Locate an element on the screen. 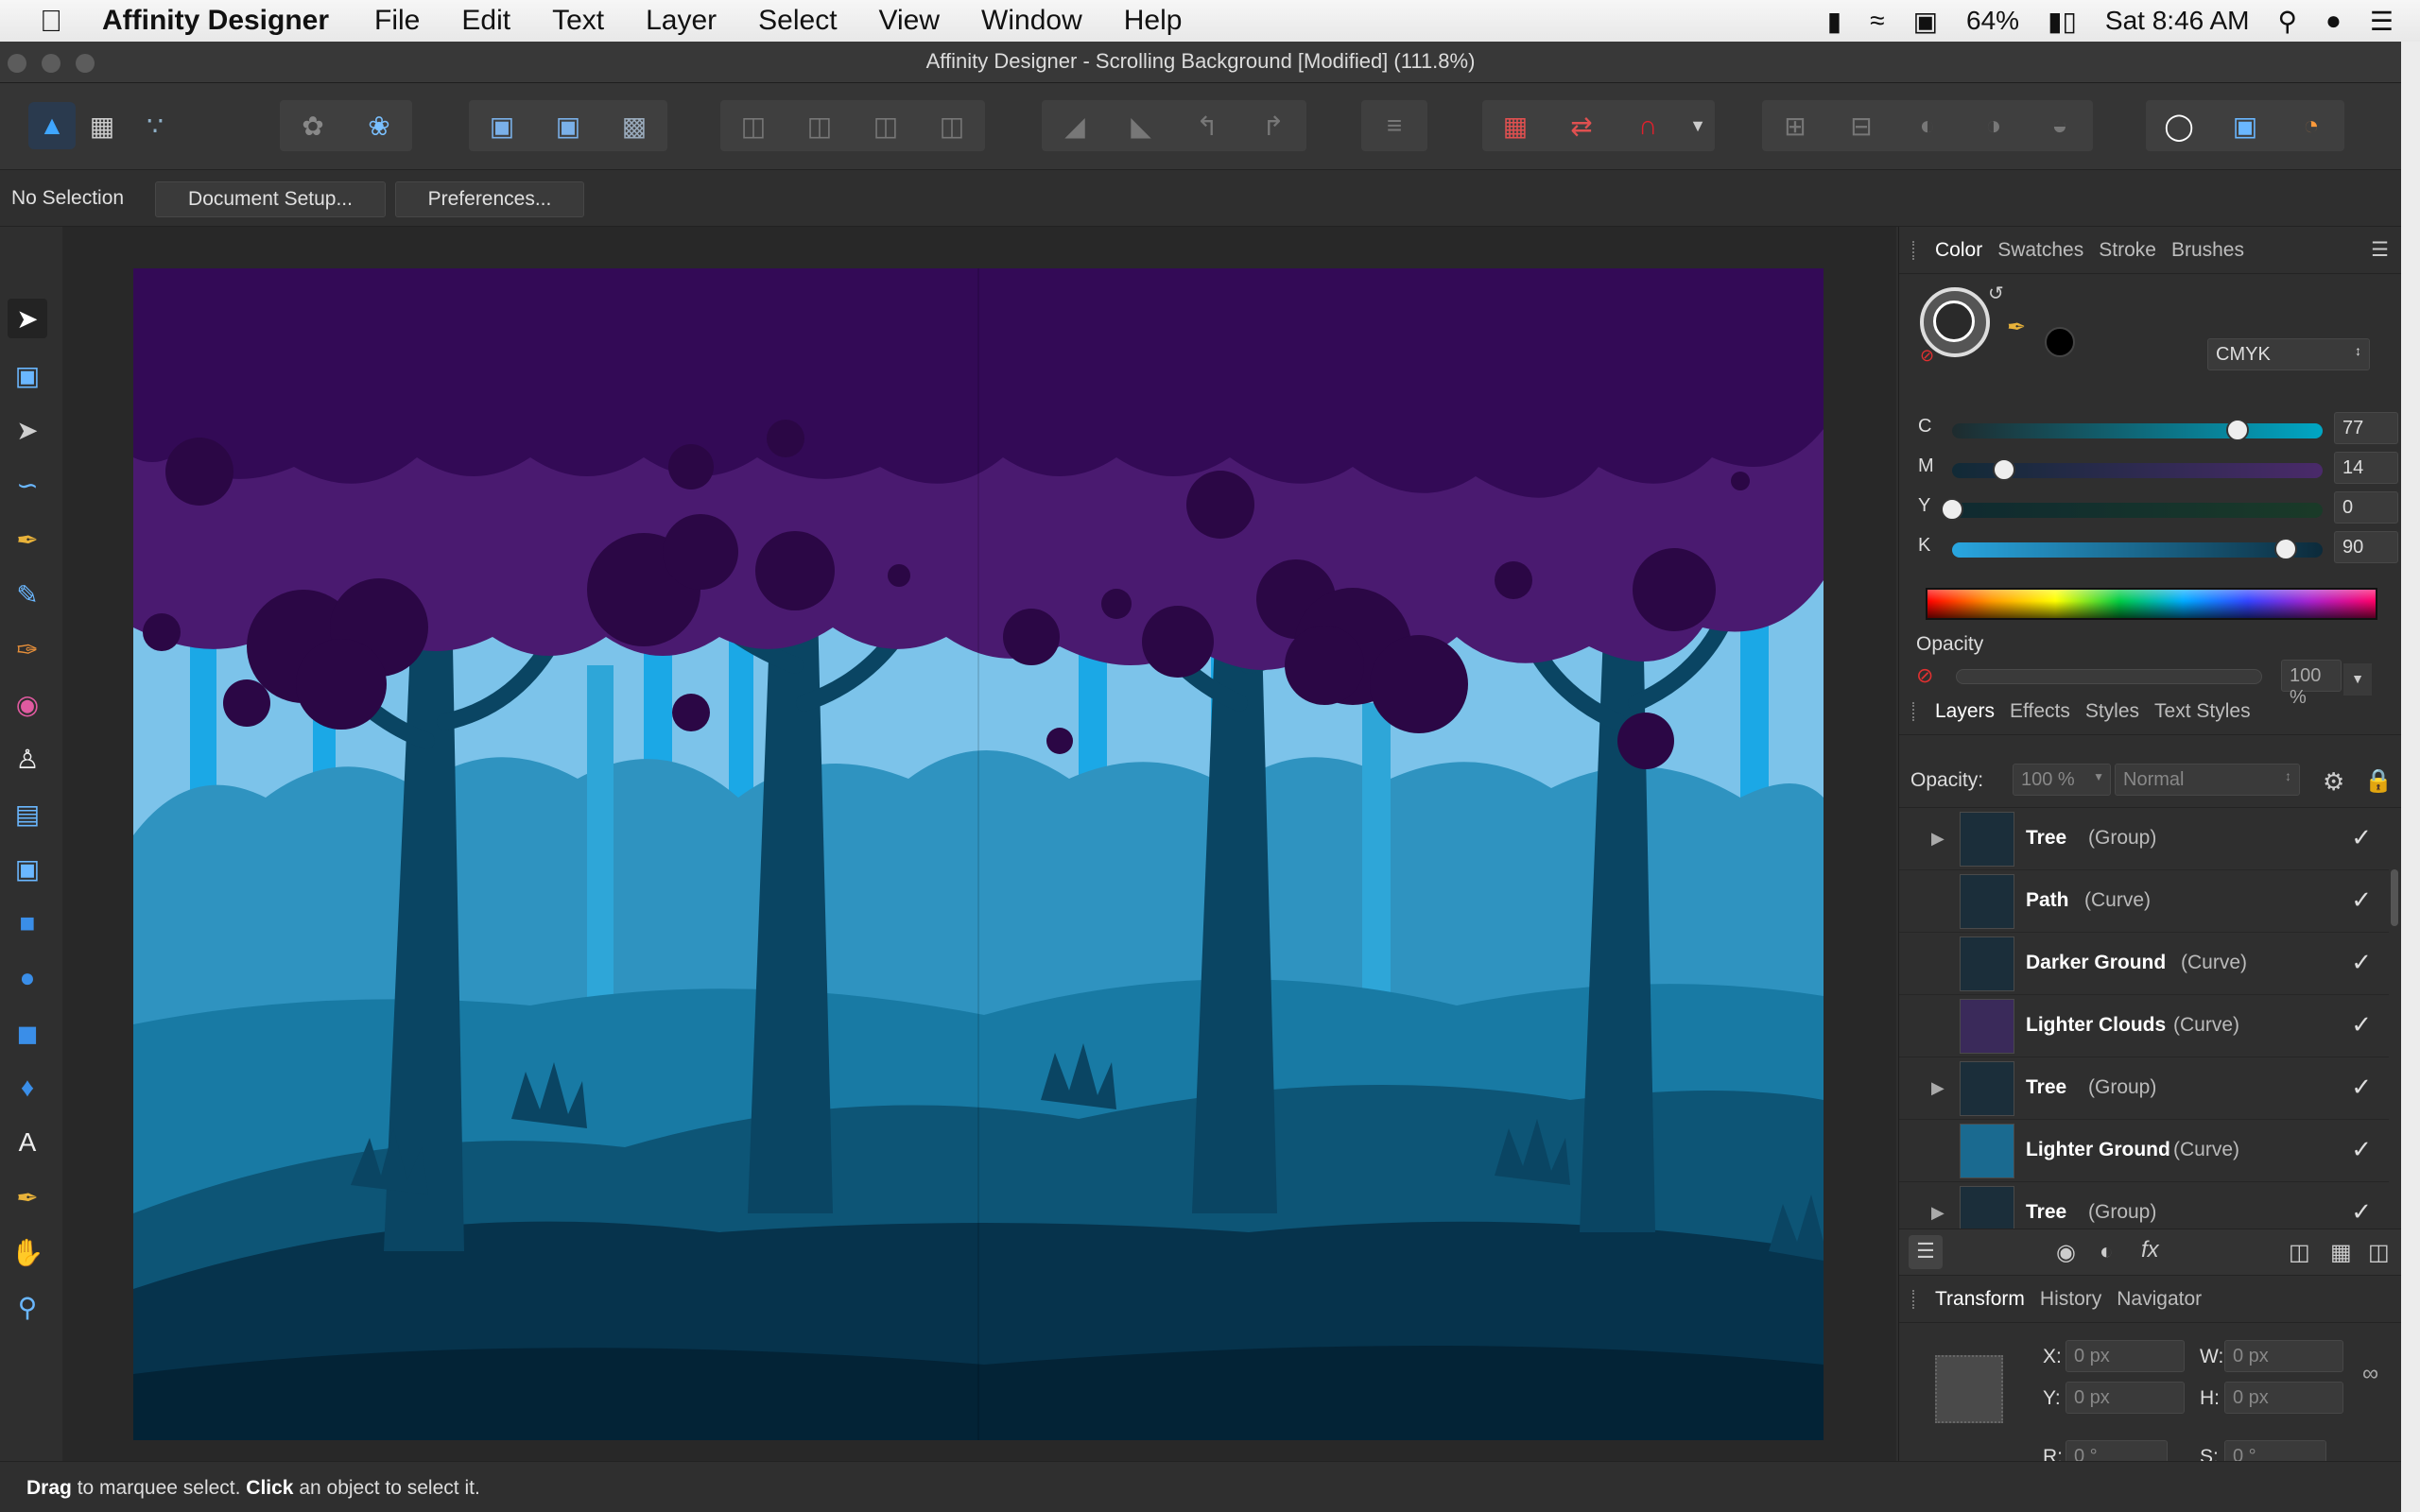  snap-grid-icon: ▦ is located at coordinates (1515, 125).